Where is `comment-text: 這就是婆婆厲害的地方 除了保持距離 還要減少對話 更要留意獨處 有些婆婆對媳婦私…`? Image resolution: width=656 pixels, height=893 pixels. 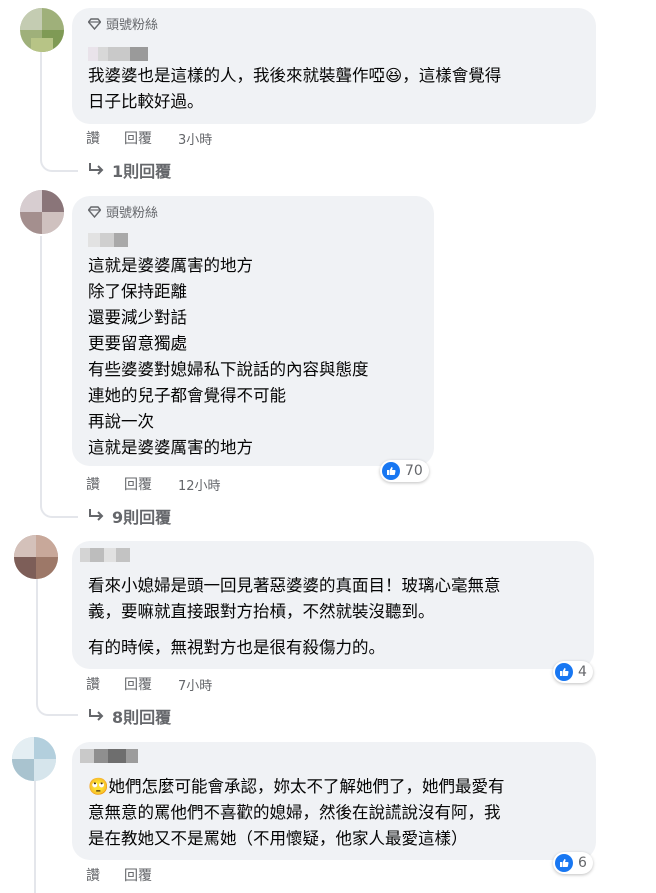 comment-text: 這就是婆婆厲害的地方 除了保持距離 還要減少對話 更要留意獨處 有些婆婆對媳婦私… is located at coordinates (228, 356).